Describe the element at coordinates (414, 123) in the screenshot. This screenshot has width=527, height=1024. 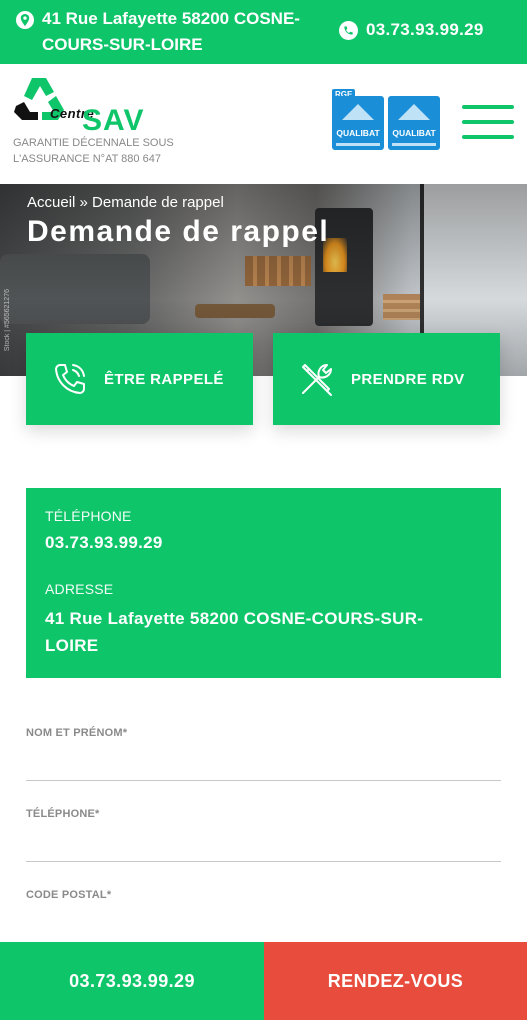
I see `qualibat-badge: QUALIBAT` at that location.